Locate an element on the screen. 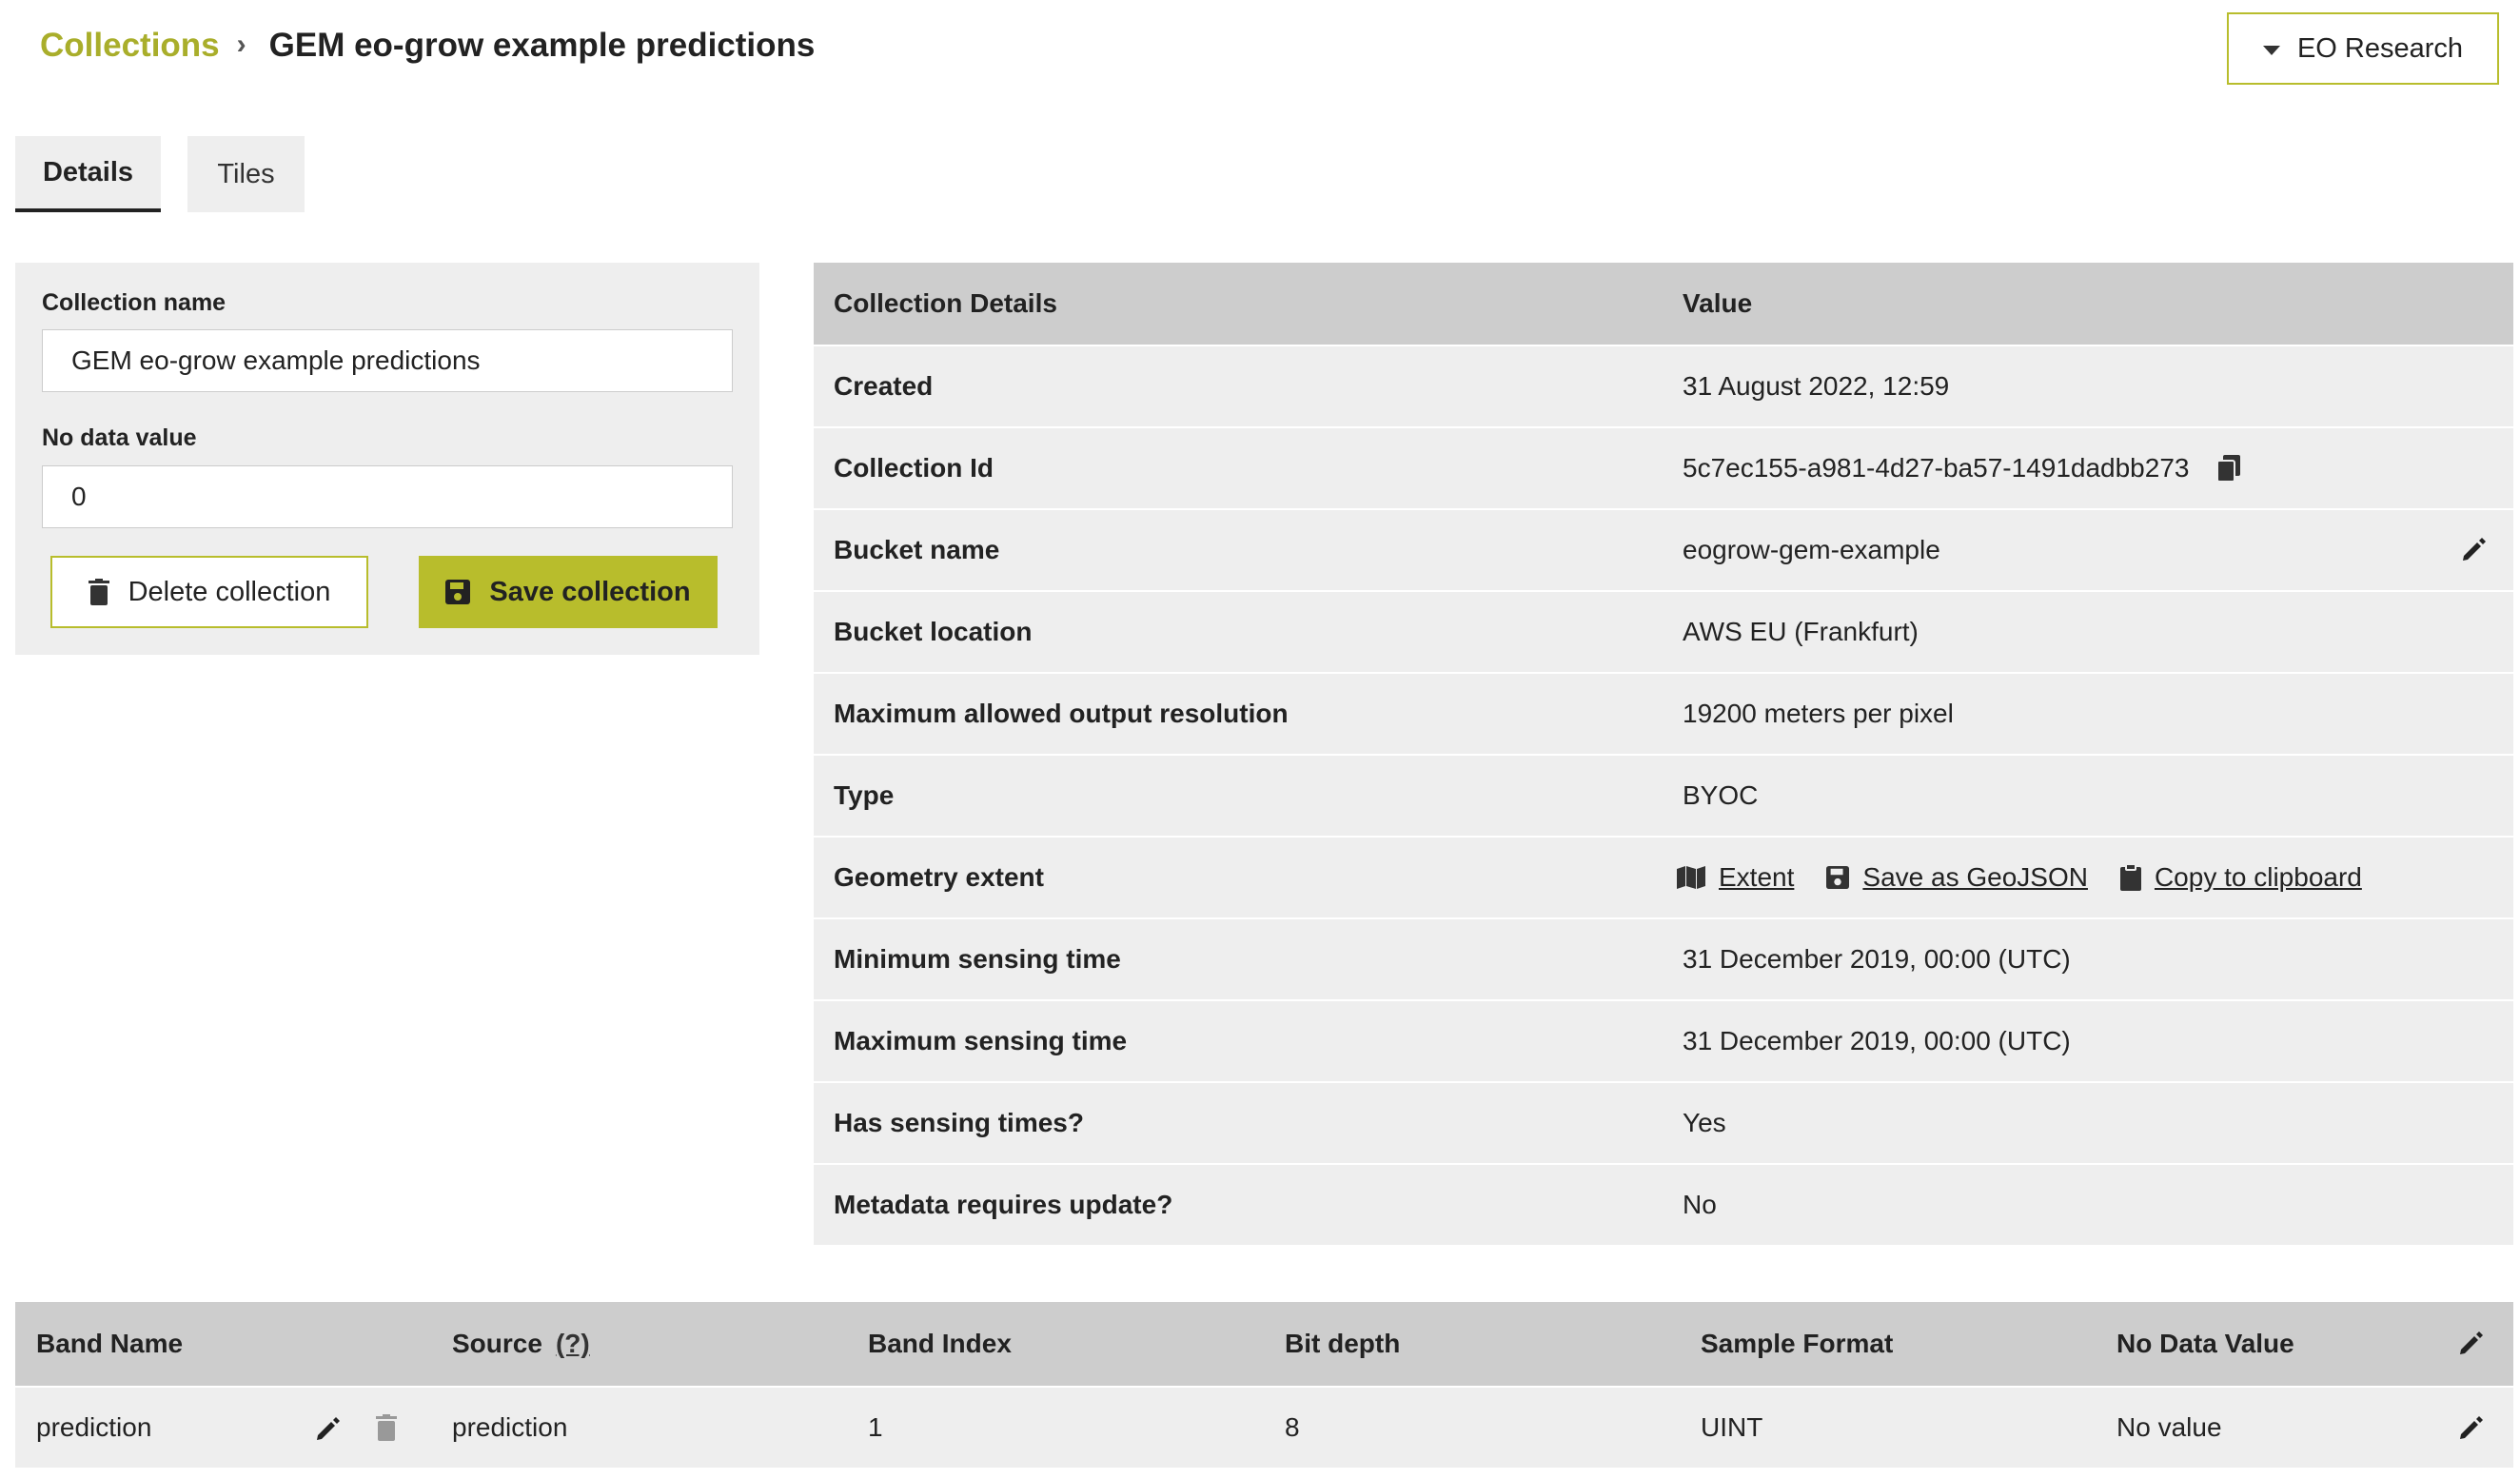 The height and width of the screenshot is (1479, 2520). band-name-cell: prediction is located at coordinates (94, 1427).